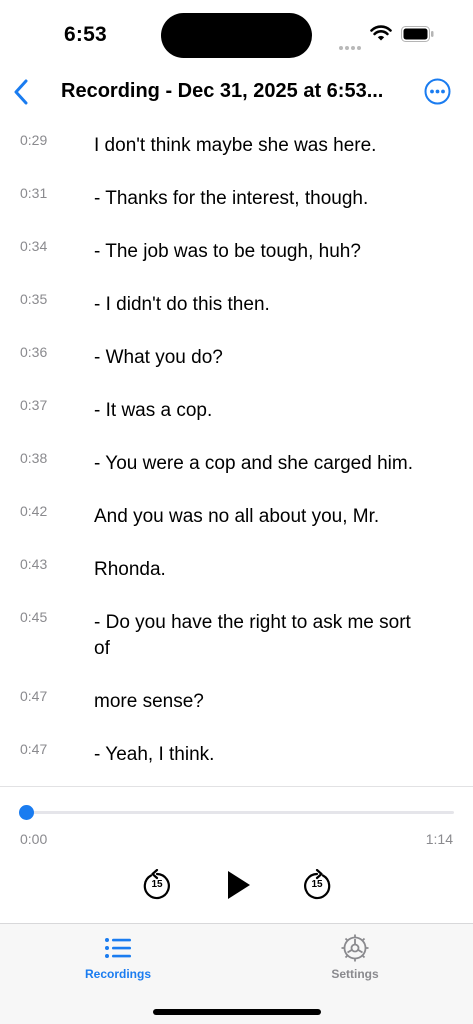 The height and width of the screenshot is (1024, 473). I want to click on list-icon, so click(118, 948).